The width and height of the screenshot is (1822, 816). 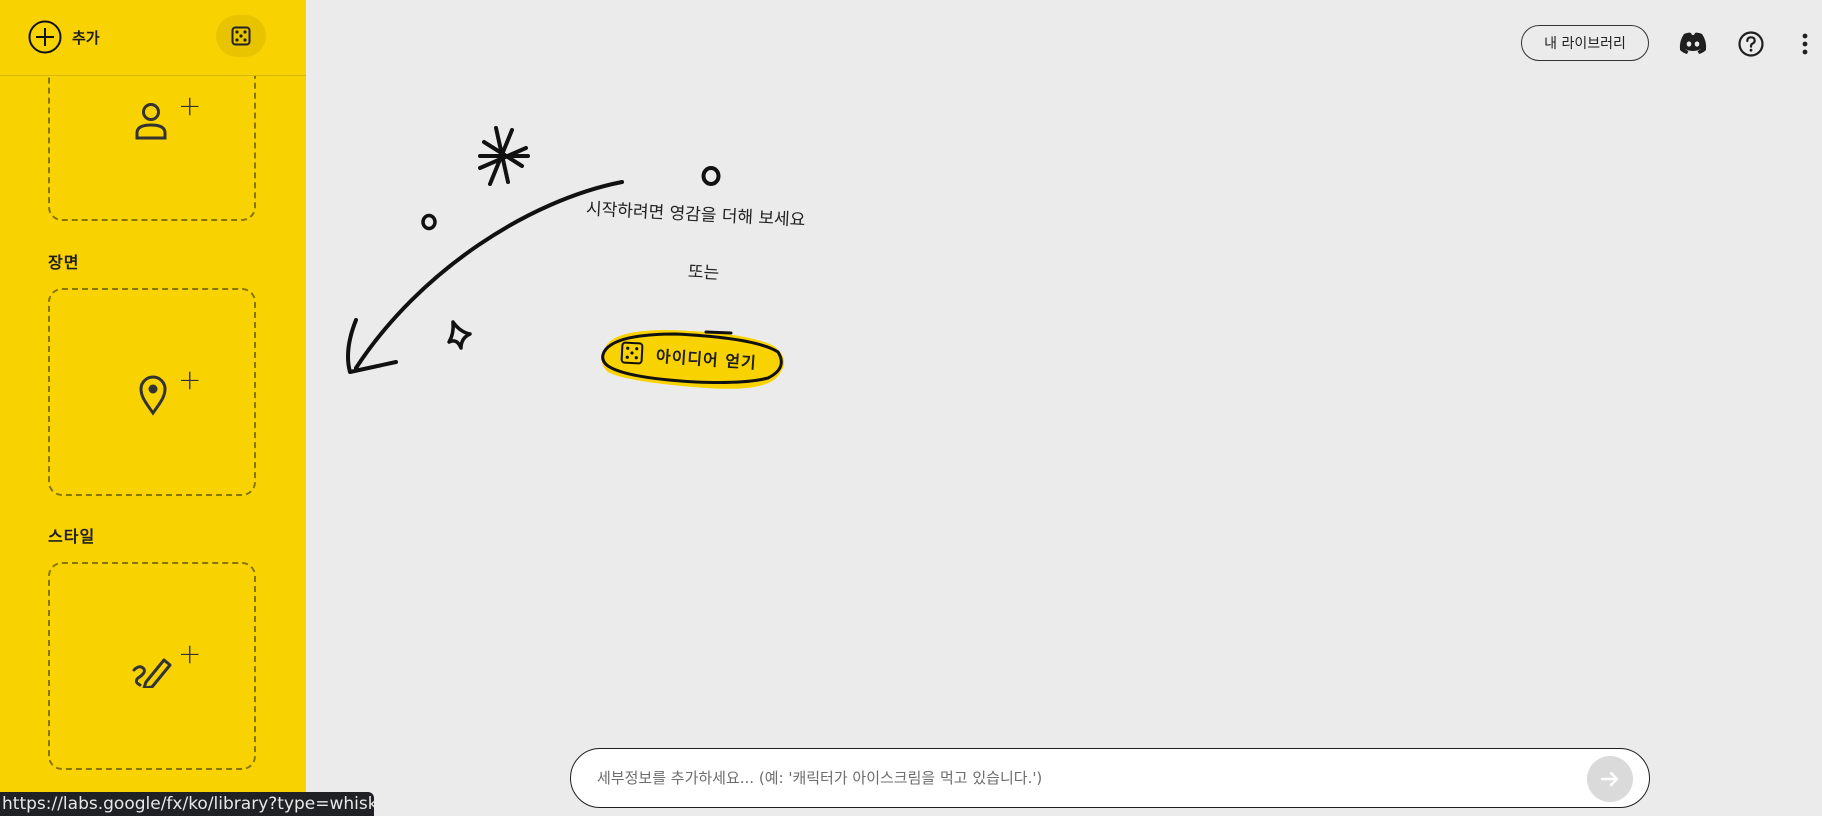 What do you see at coordinates (64, 37) in the screenshot?
I see `add-button: 추가` at bounding box center [64, 37].